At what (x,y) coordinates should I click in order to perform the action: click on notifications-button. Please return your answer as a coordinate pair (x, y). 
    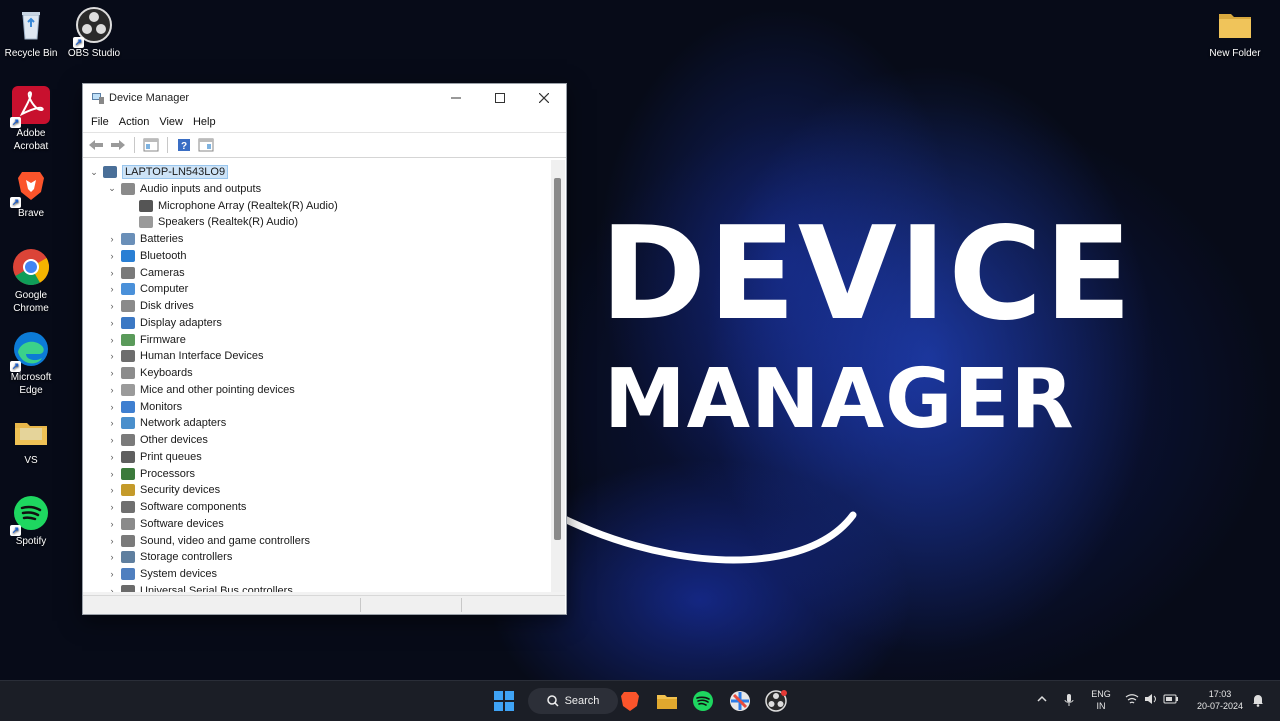
    Looking at the image, I should click on (1258, 701).